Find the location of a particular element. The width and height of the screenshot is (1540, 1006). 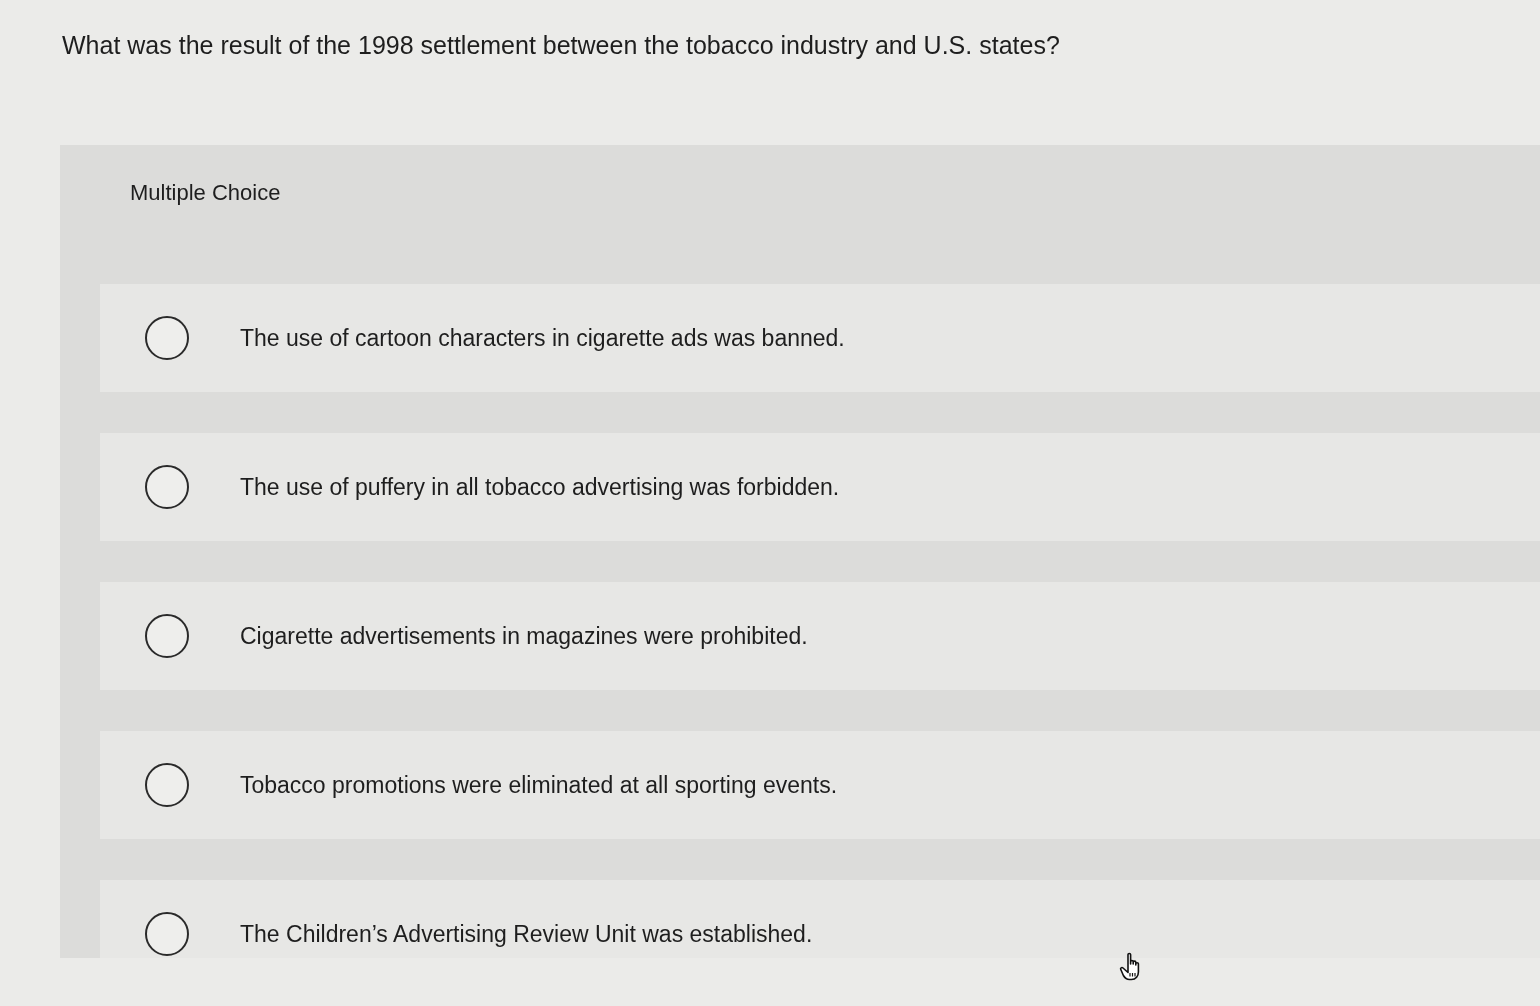

answer-option: The use of cartoon characters in cigarette ads was banned. is located at coordinates (820, 338).